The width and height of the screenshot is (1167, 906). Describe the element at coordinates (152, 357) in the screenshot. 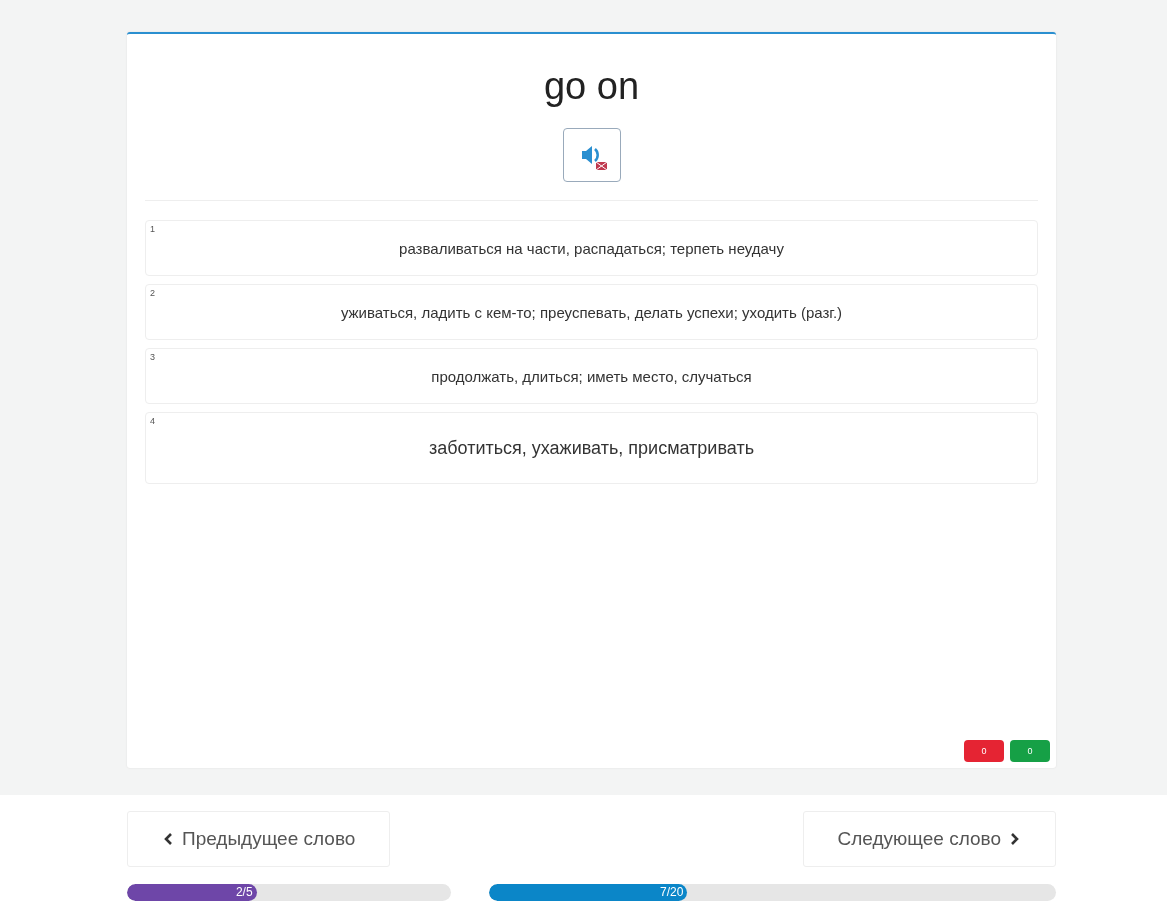

I see `option-number: 3` at that location.